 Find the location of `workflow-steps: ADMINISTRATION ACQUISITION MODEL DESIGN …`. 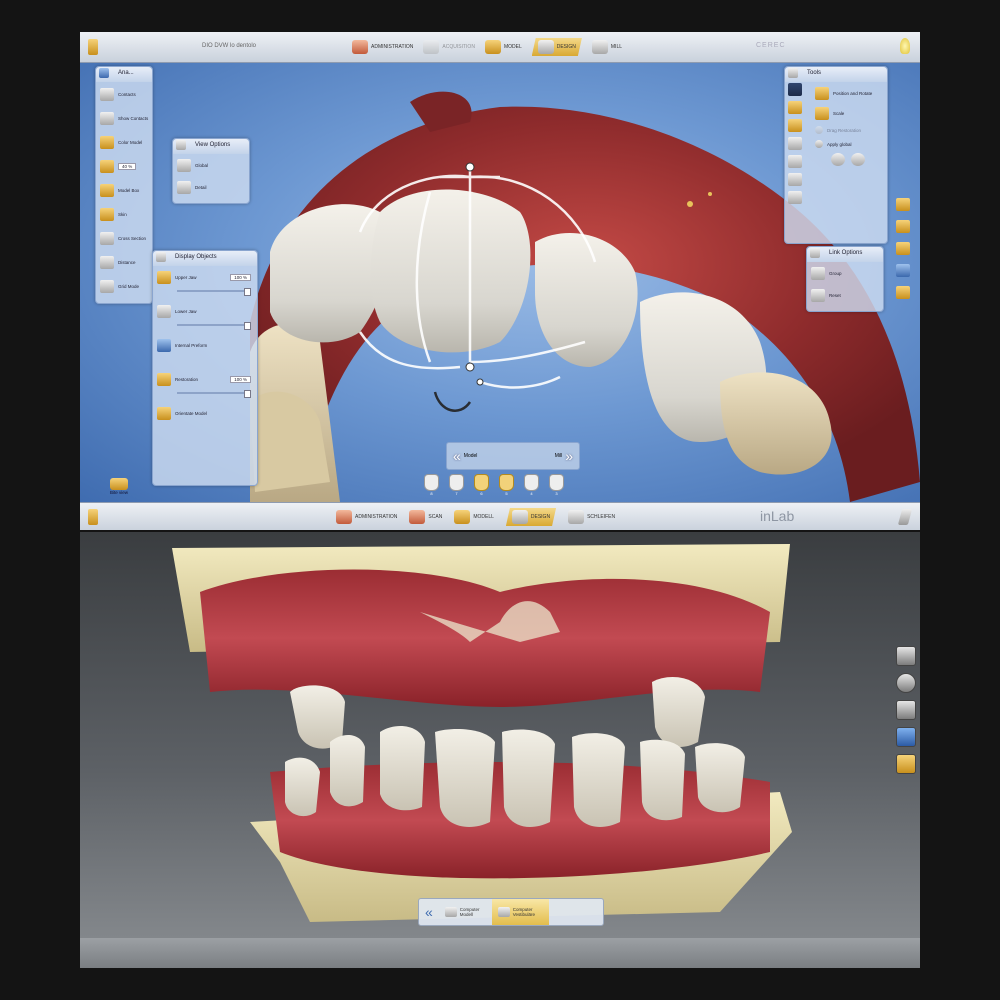

workflow-steps: ADMINISTRATION ACQUISITION MODEL DESIGN … is located at coordinates (487, 47).